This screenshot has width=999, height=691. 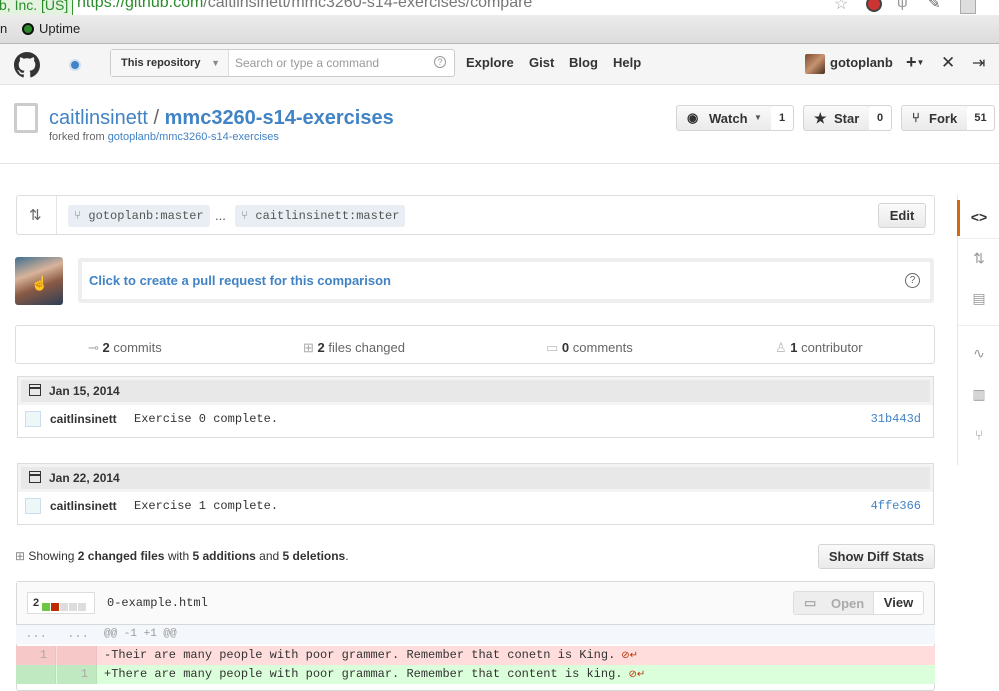 What do you see at coordinates (911, 62) in the screenshot?
I see `plus-icon: +` at bounding box center [911, 62].